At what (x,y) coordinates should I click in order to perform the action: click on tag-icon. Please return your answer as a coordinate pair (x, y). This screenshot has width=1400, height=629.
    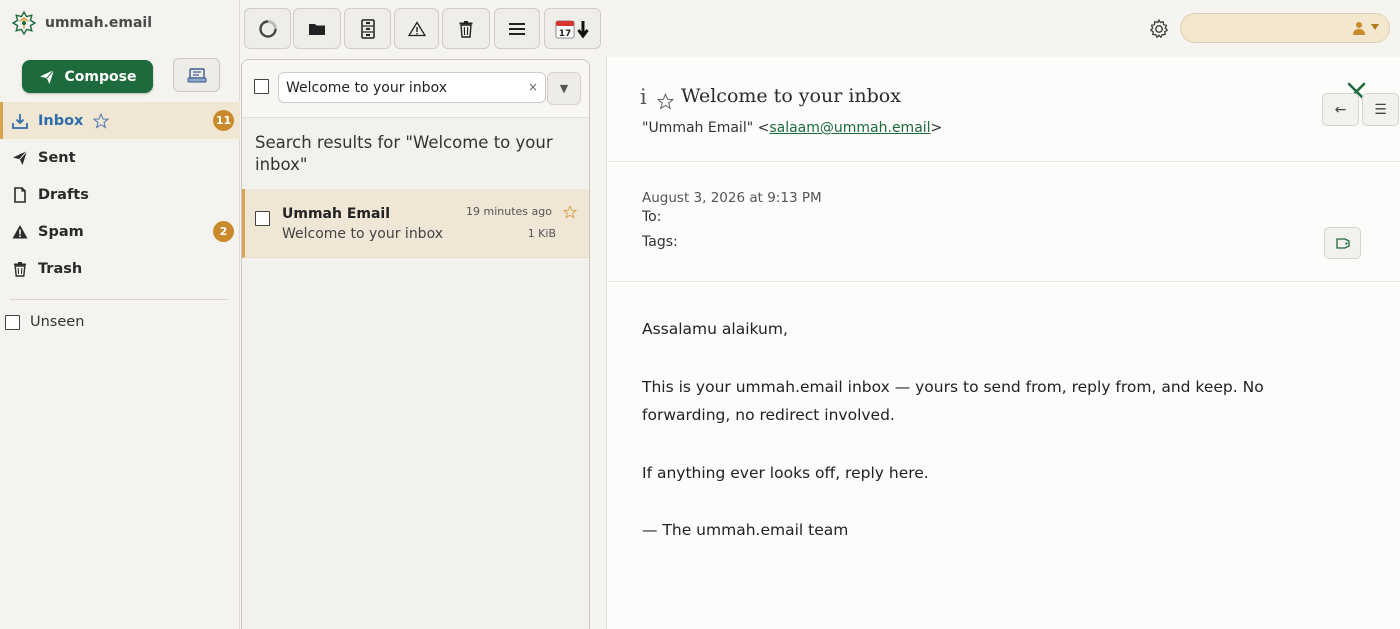
    Looking at the image, I should click on (1342, 243).